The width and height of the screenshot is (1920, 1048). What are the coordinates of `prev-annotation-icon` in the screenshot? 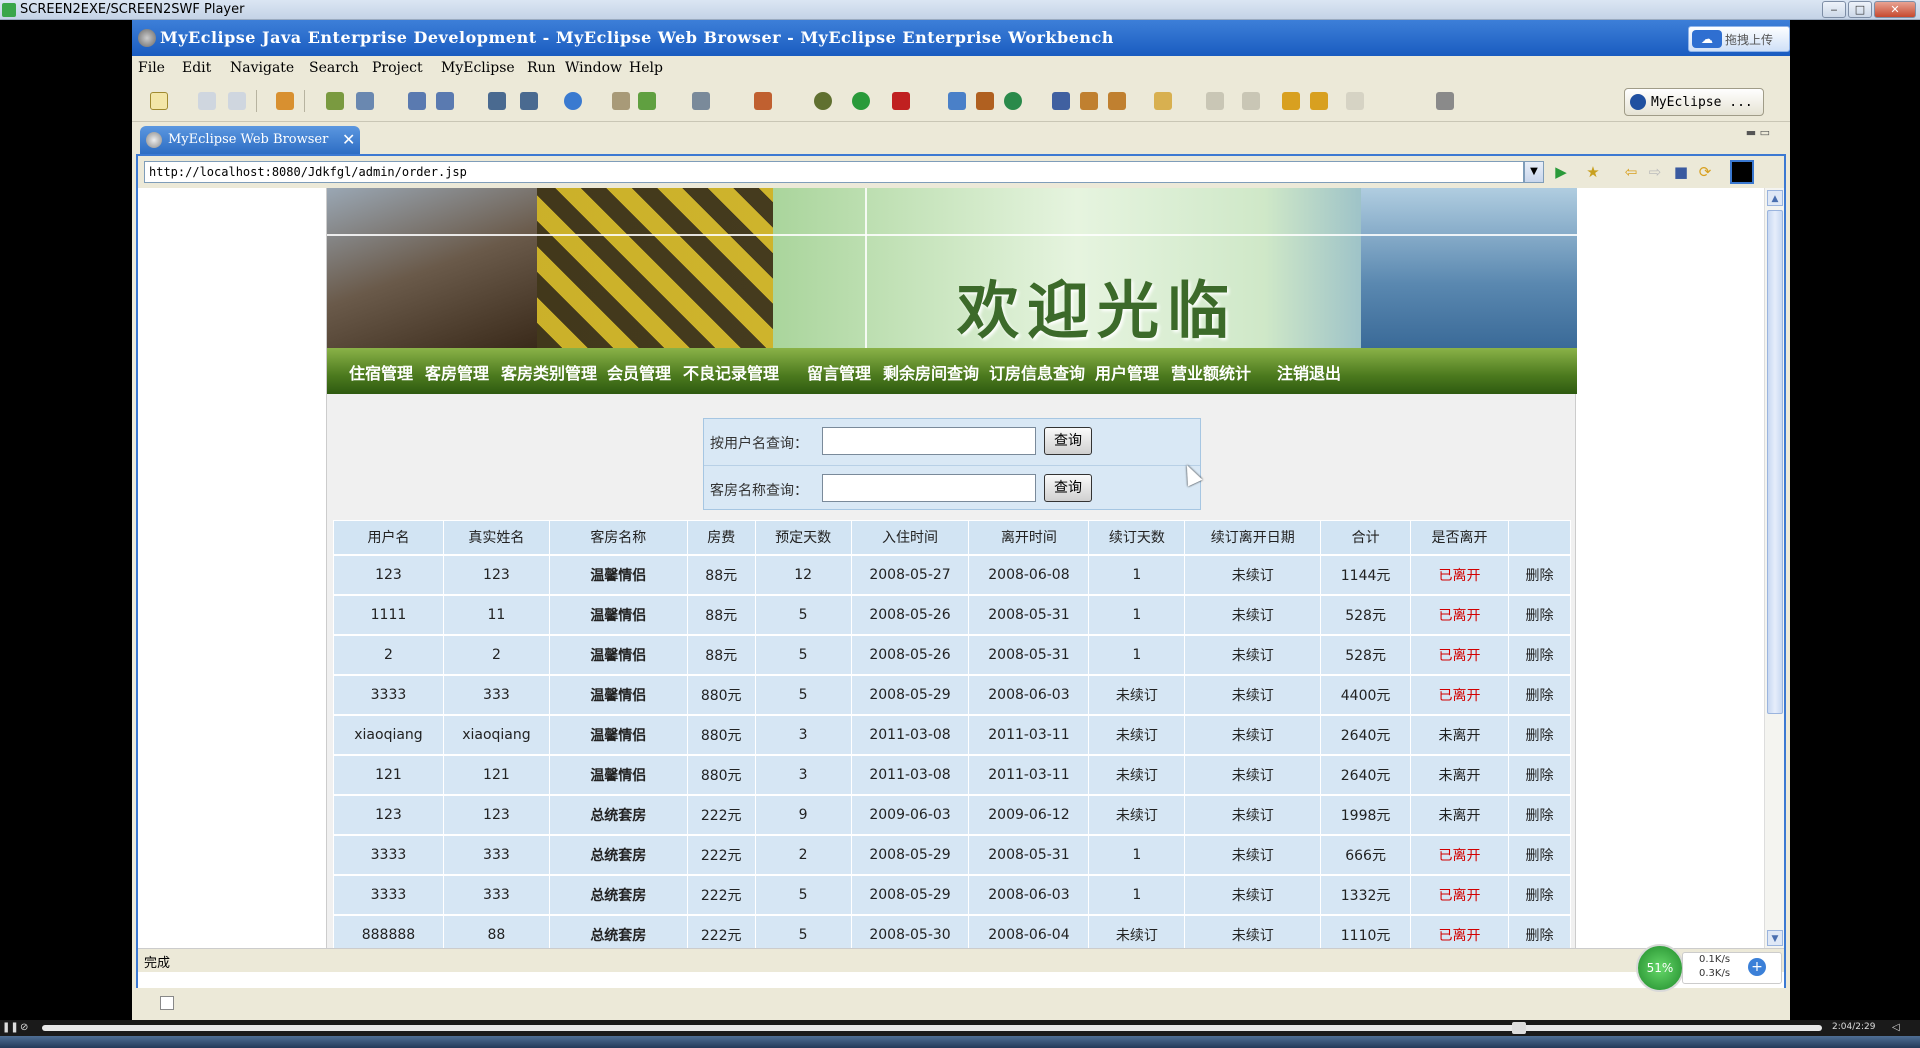 It's located at (1251, 101).